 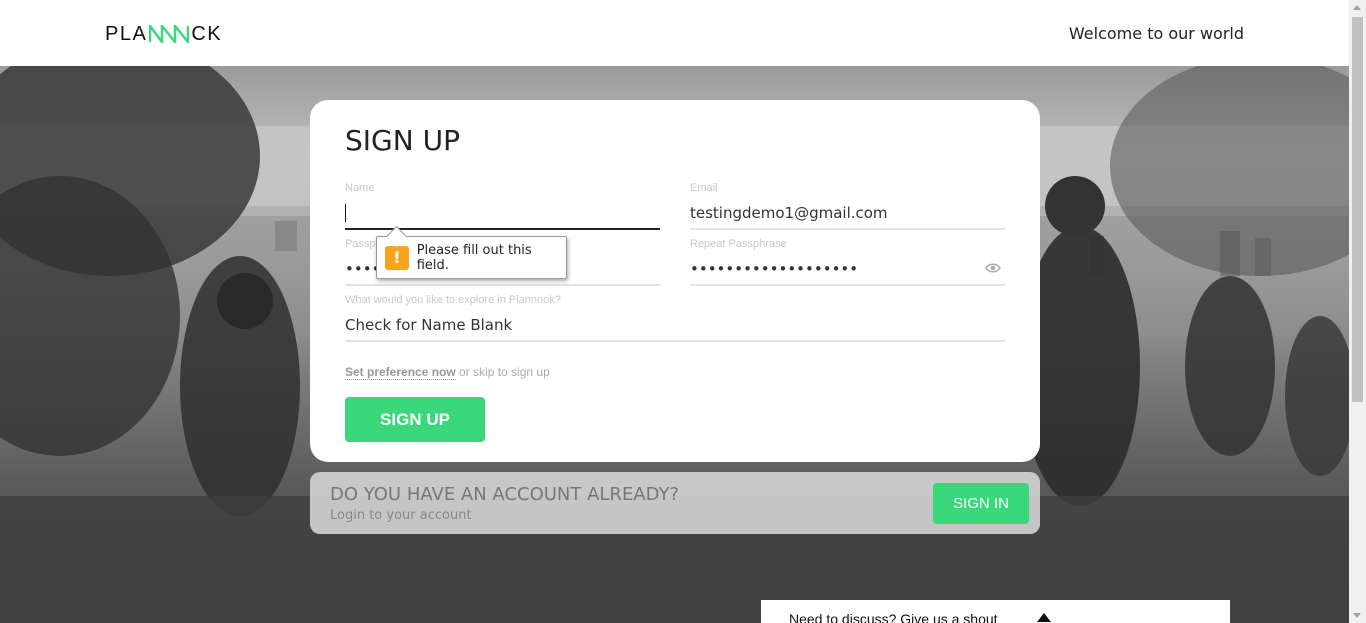 What do you see at coordinates (1044, 617) in the screenshot?
I see `chevron-up-icon` at bounding box center [1044, 617].